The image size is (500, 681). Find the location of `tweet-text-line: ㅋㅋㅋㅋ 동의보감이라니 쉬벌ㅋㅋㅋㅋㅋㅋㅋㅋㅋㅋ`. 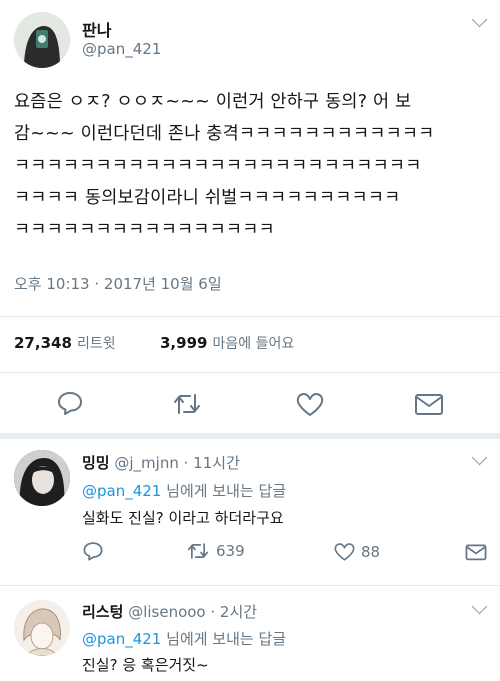

tweet-text-line: ㅋㅋㅋㅋ 동의보감이라니 쉬벌ㅋㅋㅋㅋㅋㅋㅋㅋㅋㅋ is located at coordinates (207, 198).